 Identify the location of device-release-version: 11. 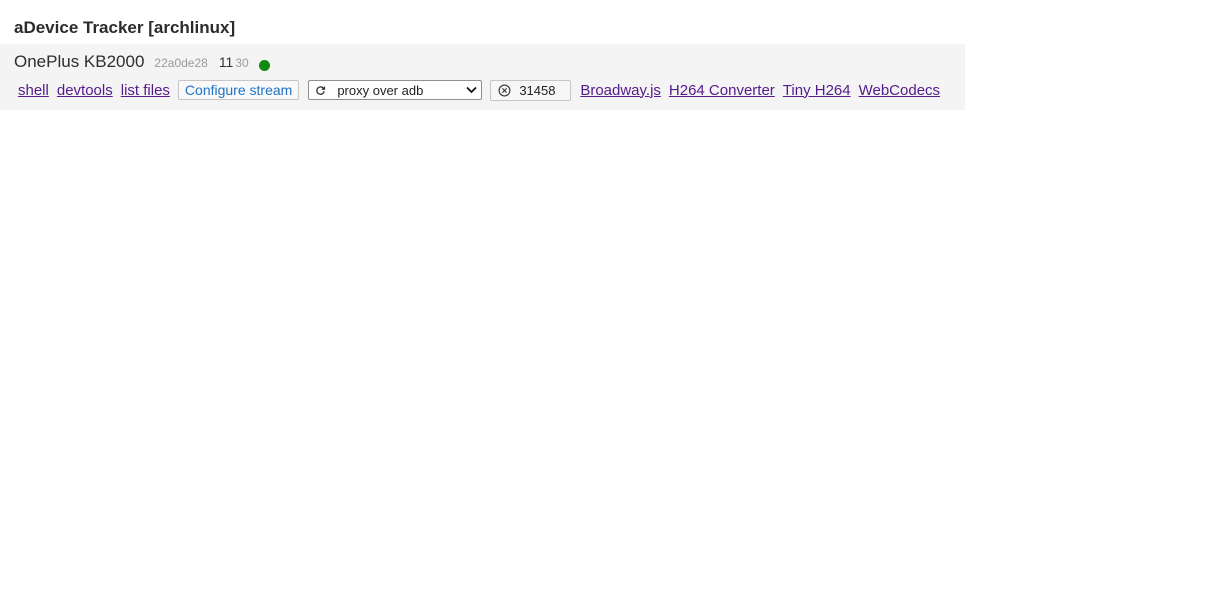
(226, 62).